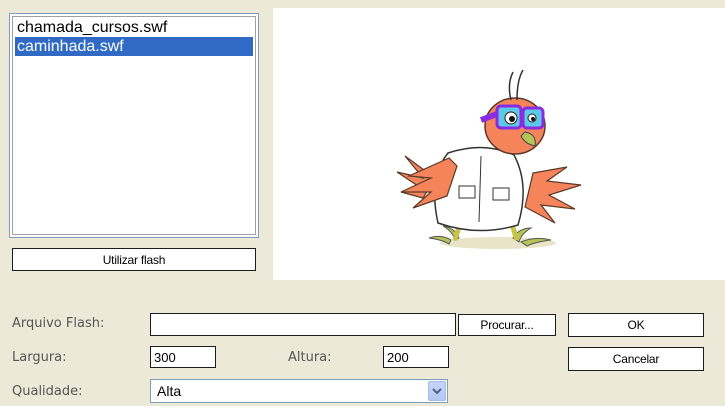 The height and width of the screenshot is (406, 725). I want to click on flash-file-label: Arquivo Flash:, so click(58, 323).